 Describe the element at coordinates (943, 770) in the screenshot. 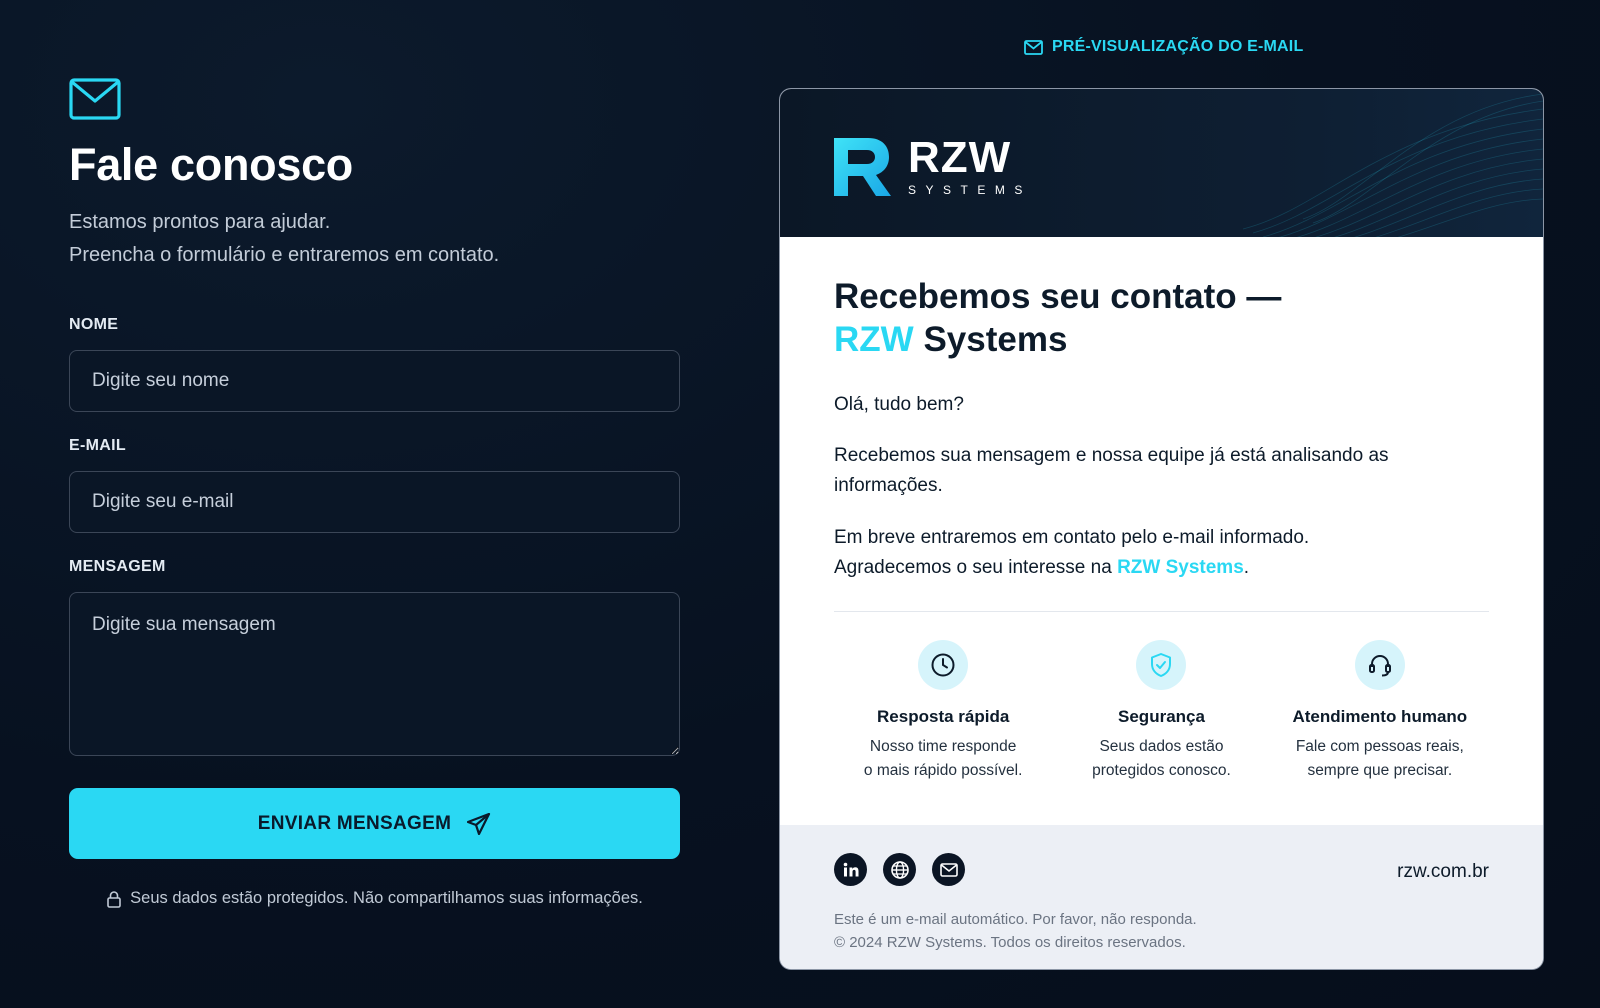

I see `feature-description-line-2: o mais rápido possível.` at that location.